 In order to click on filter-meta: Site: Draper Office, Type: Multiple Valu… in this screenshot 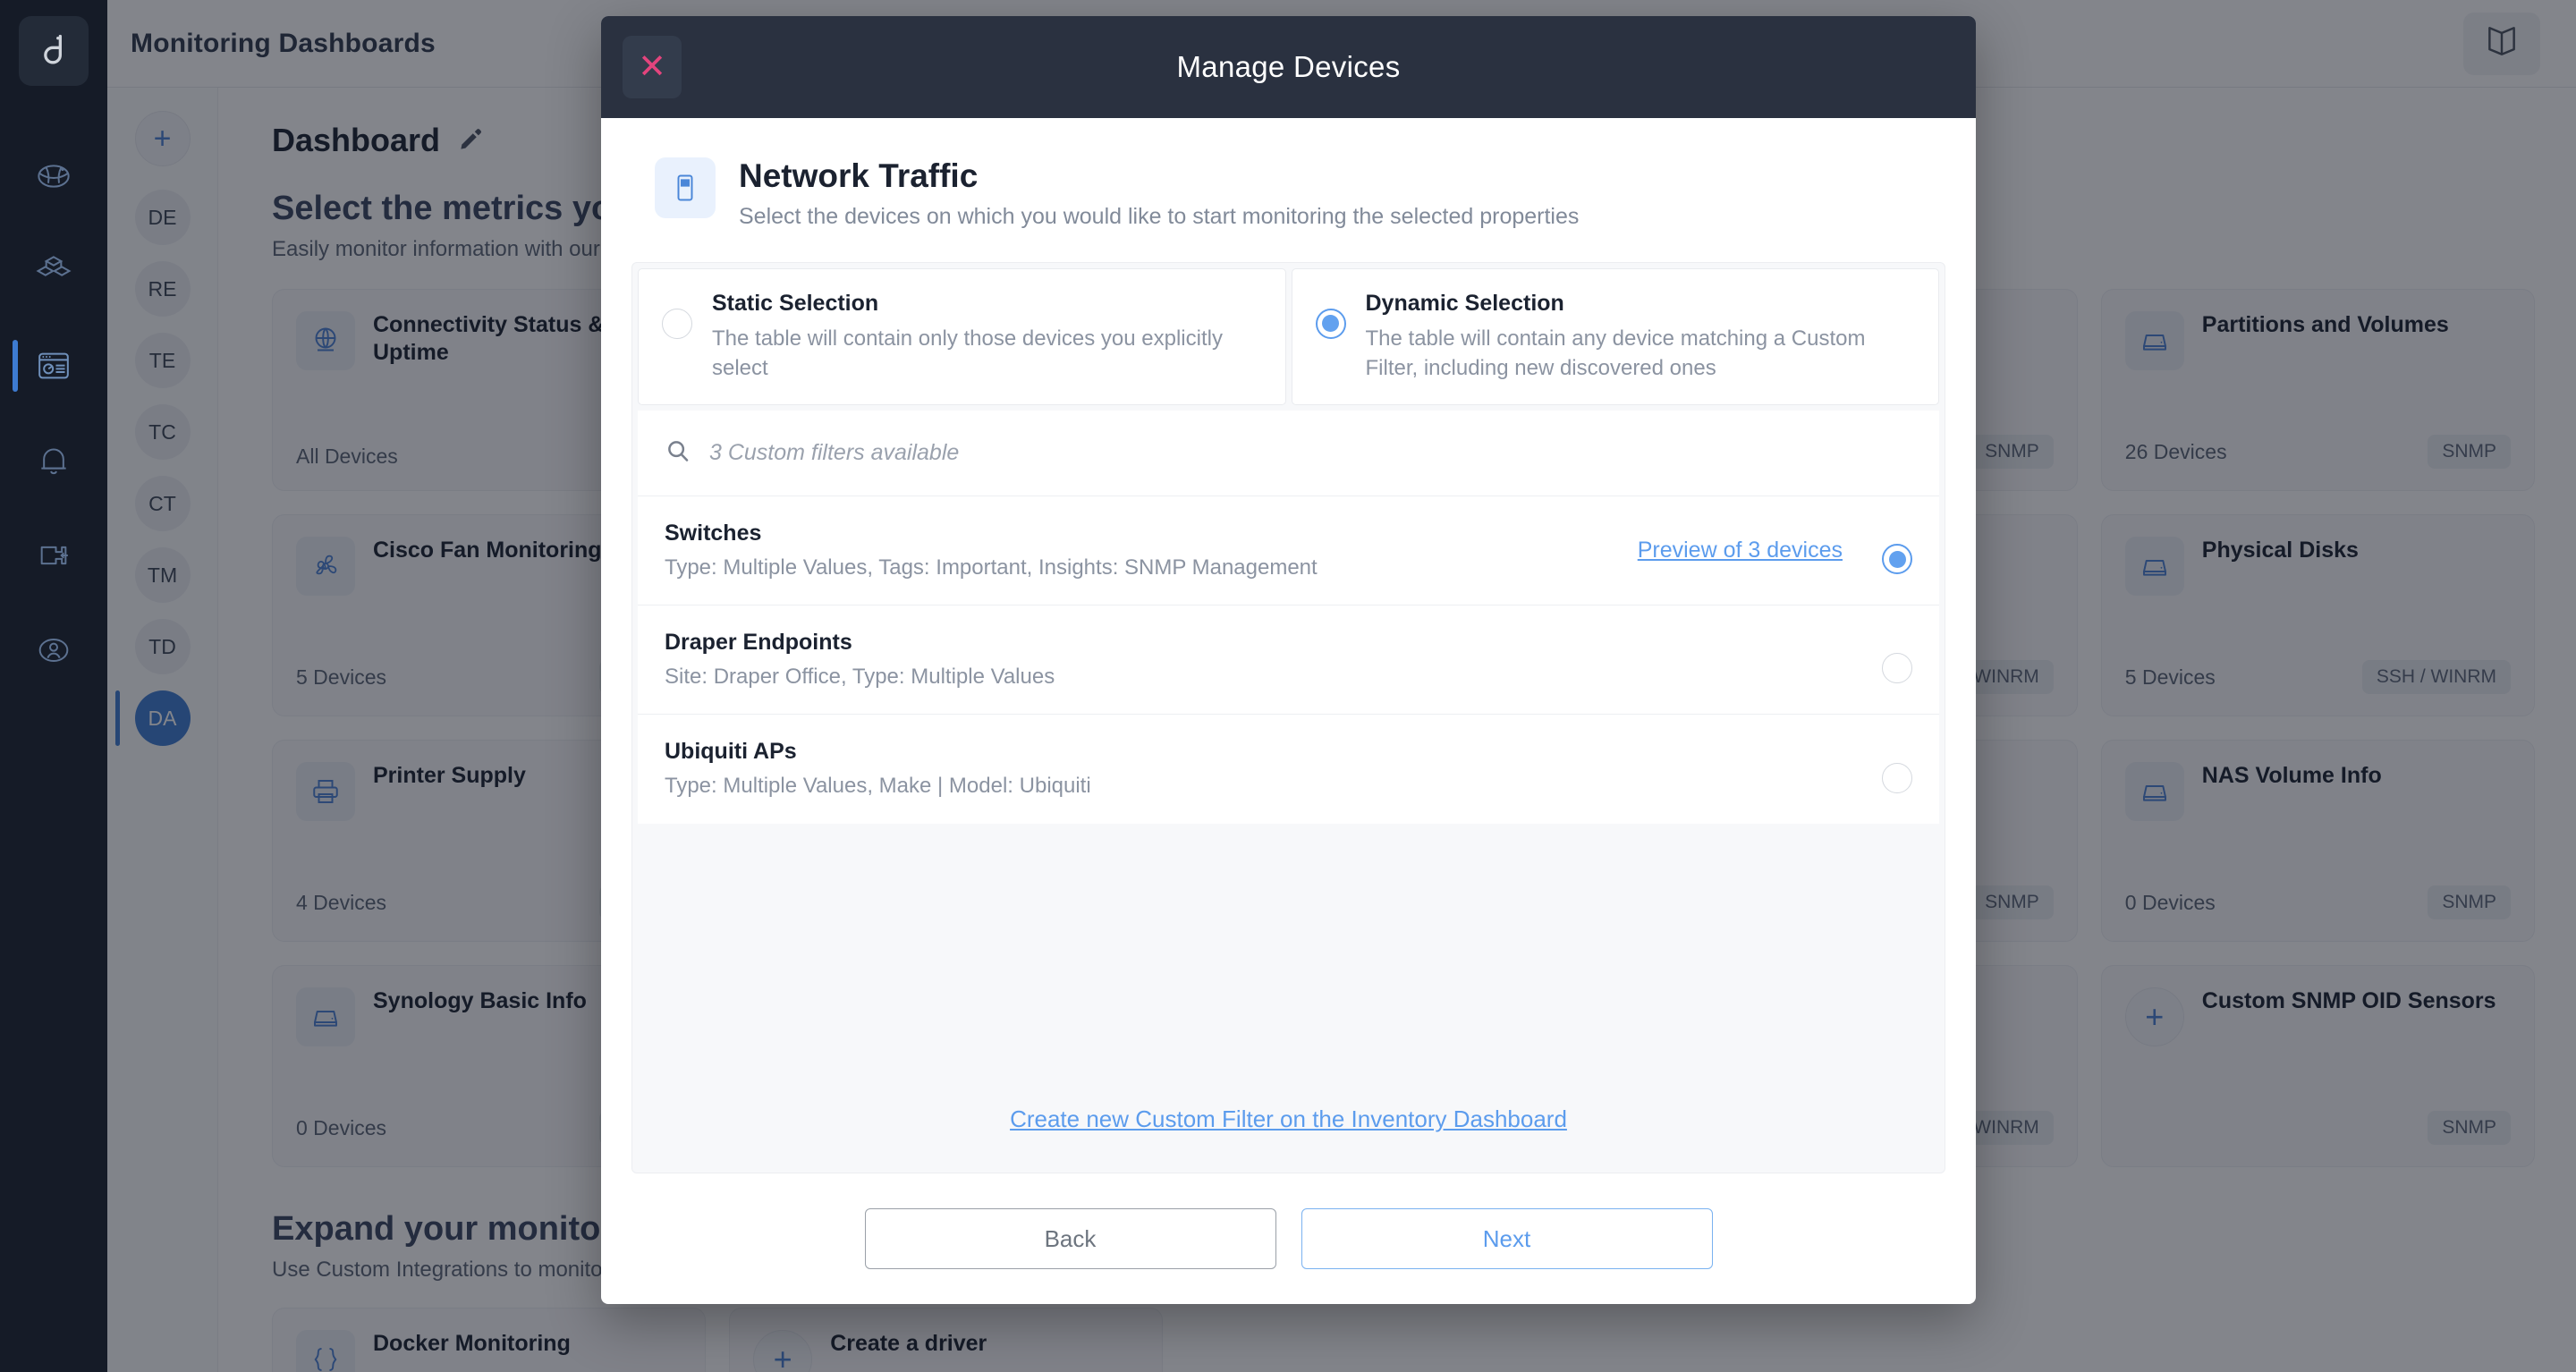, I will do `click(860, 676)`.